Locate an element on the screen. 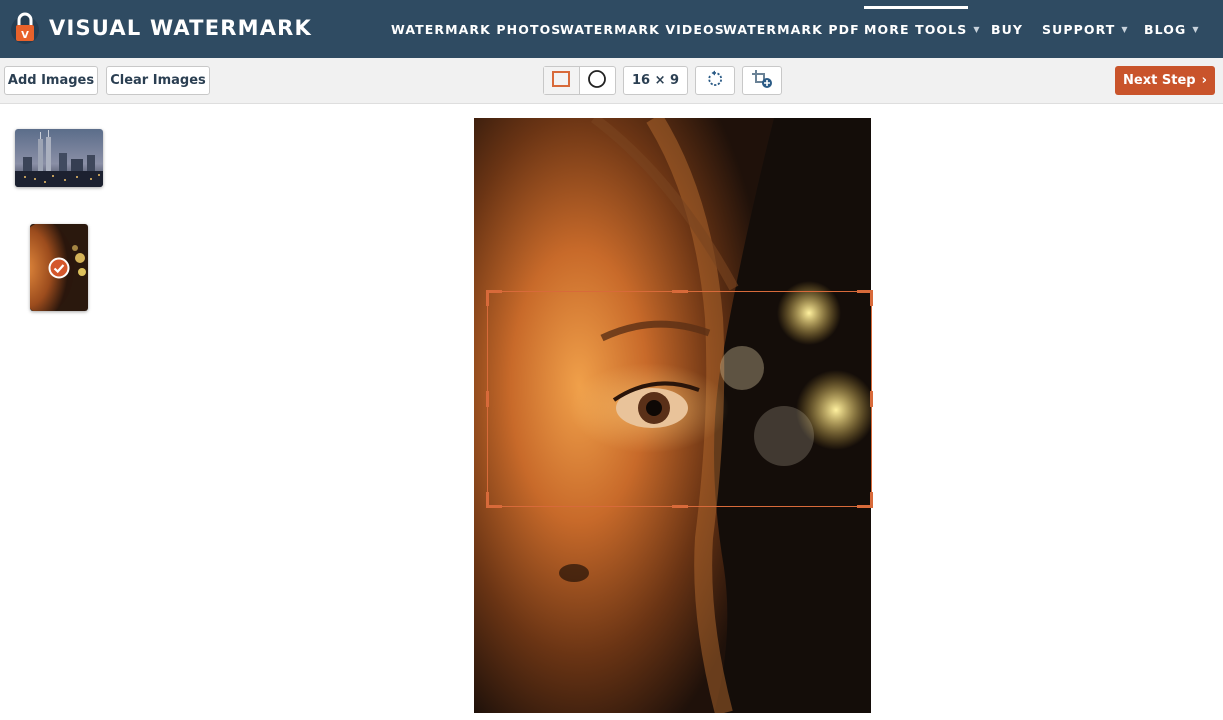 This screenshot has width=1223, height=720. nav-more-tools: MORE TOOLS ▼ is located at coordinates (922, 29).